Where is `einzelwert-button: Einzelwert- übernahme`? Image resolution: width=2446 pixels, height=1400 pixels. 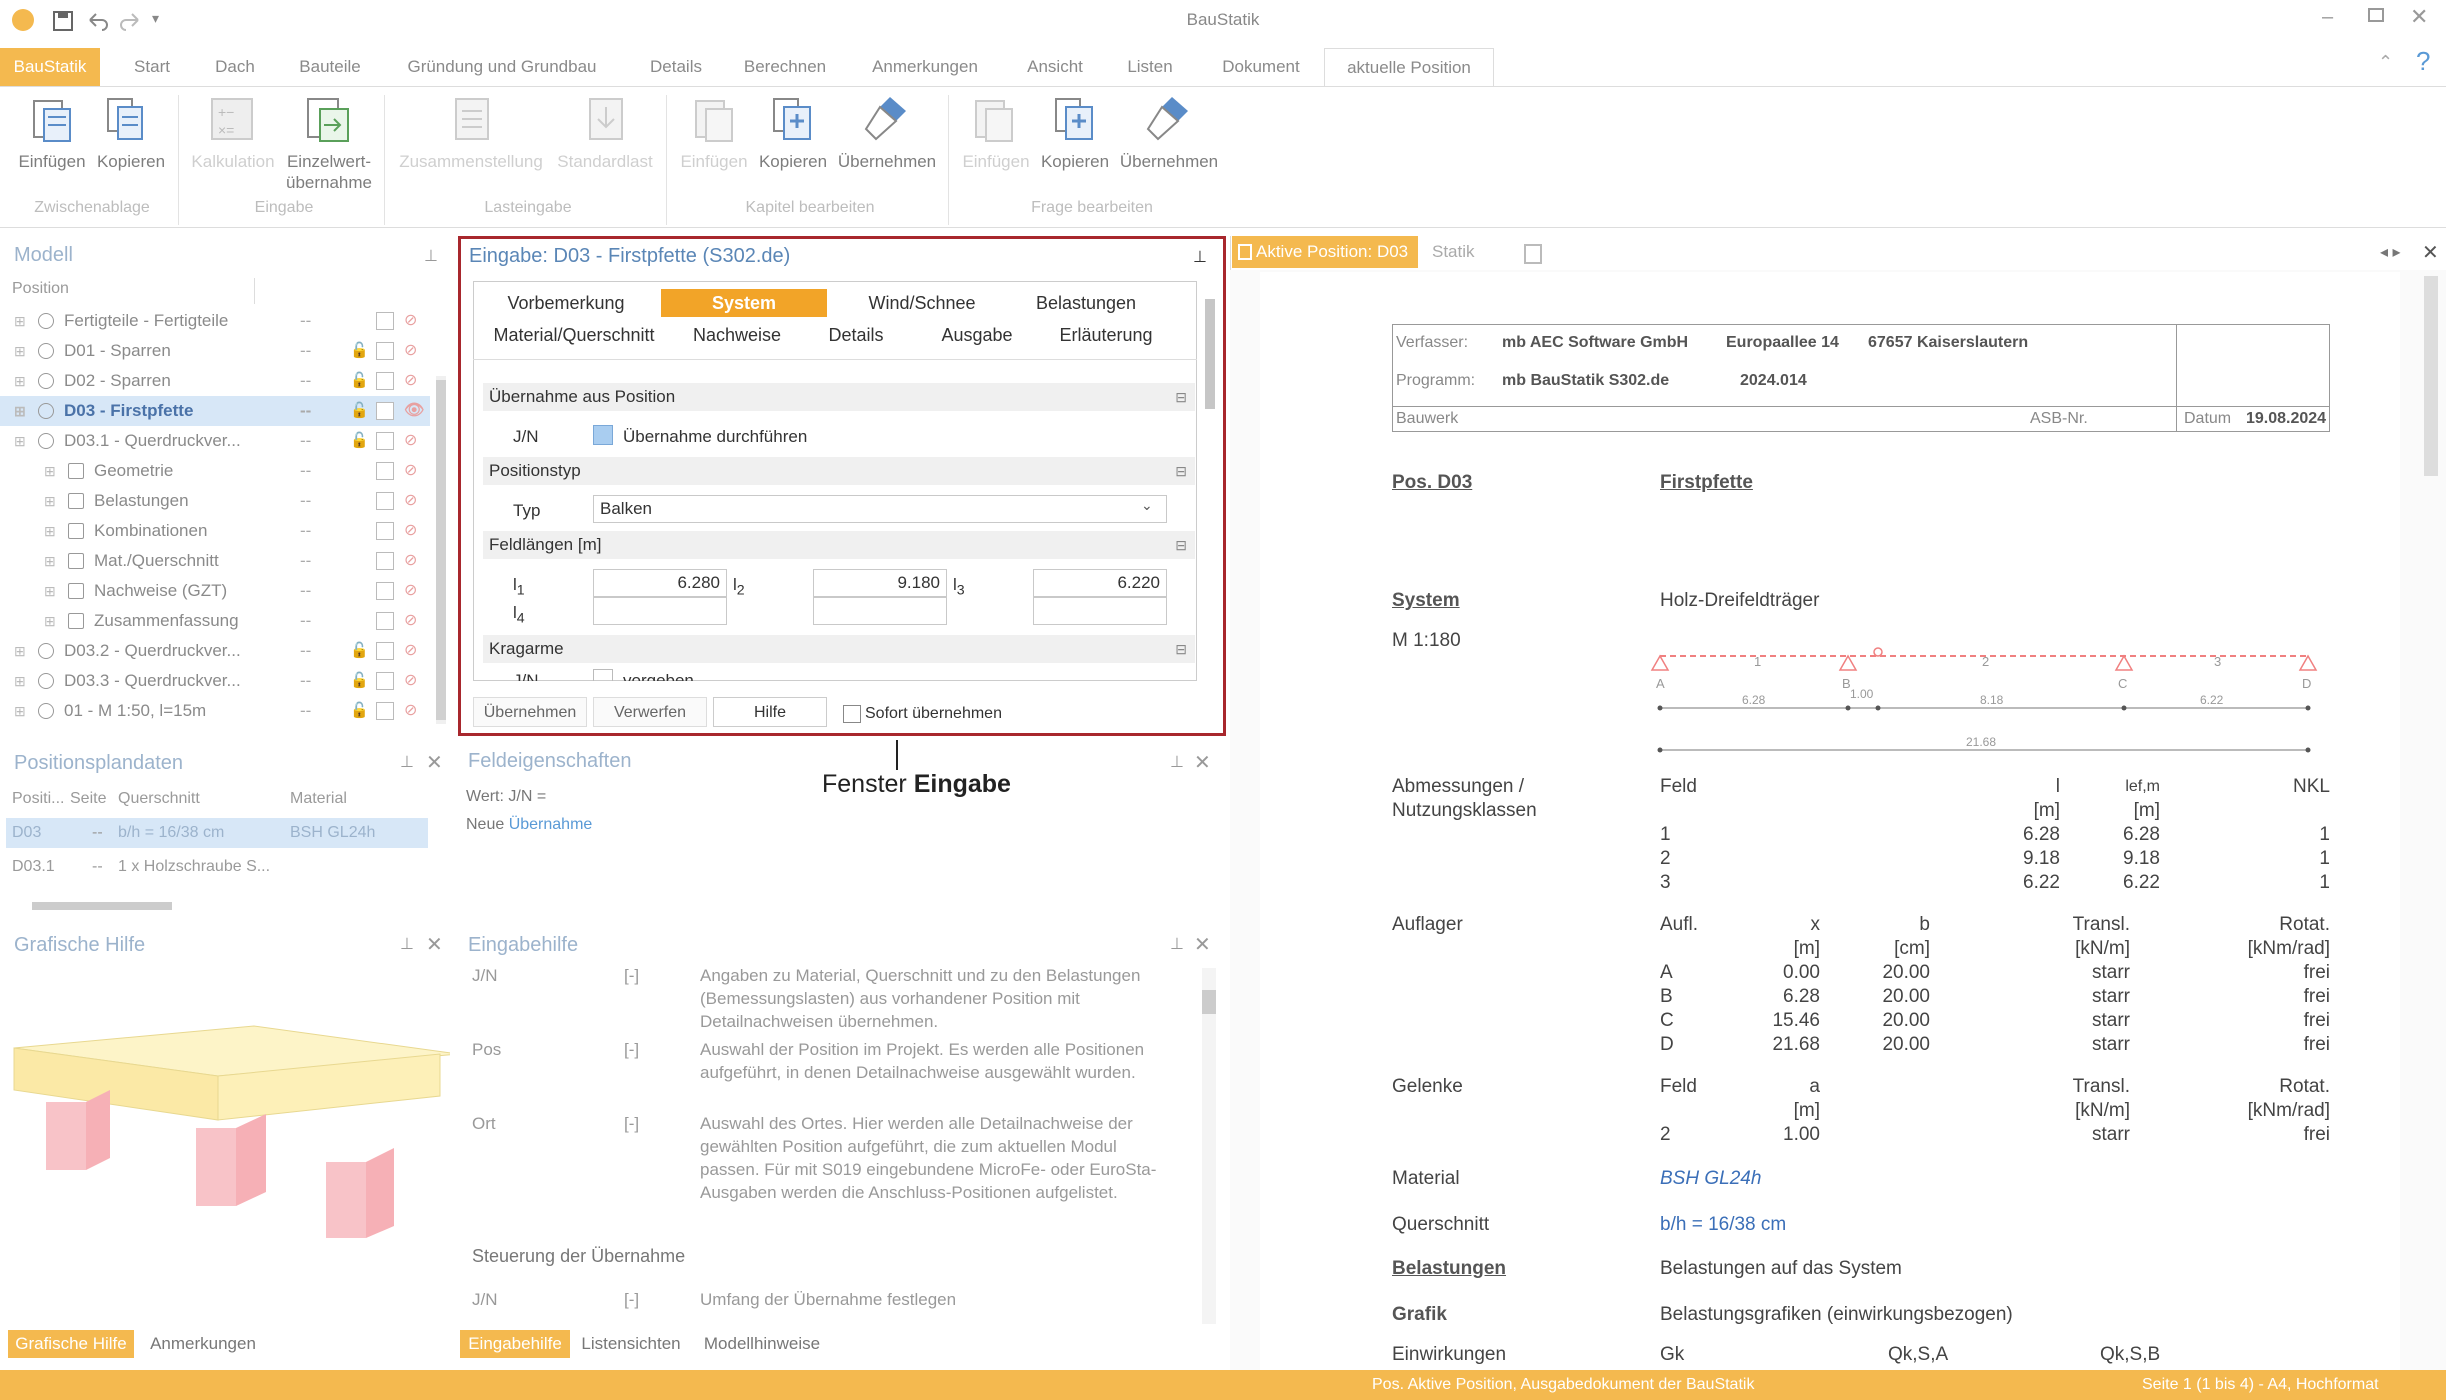 einzelwert-button: Einzelwert- übernahme is located at coordinates (329, 172).